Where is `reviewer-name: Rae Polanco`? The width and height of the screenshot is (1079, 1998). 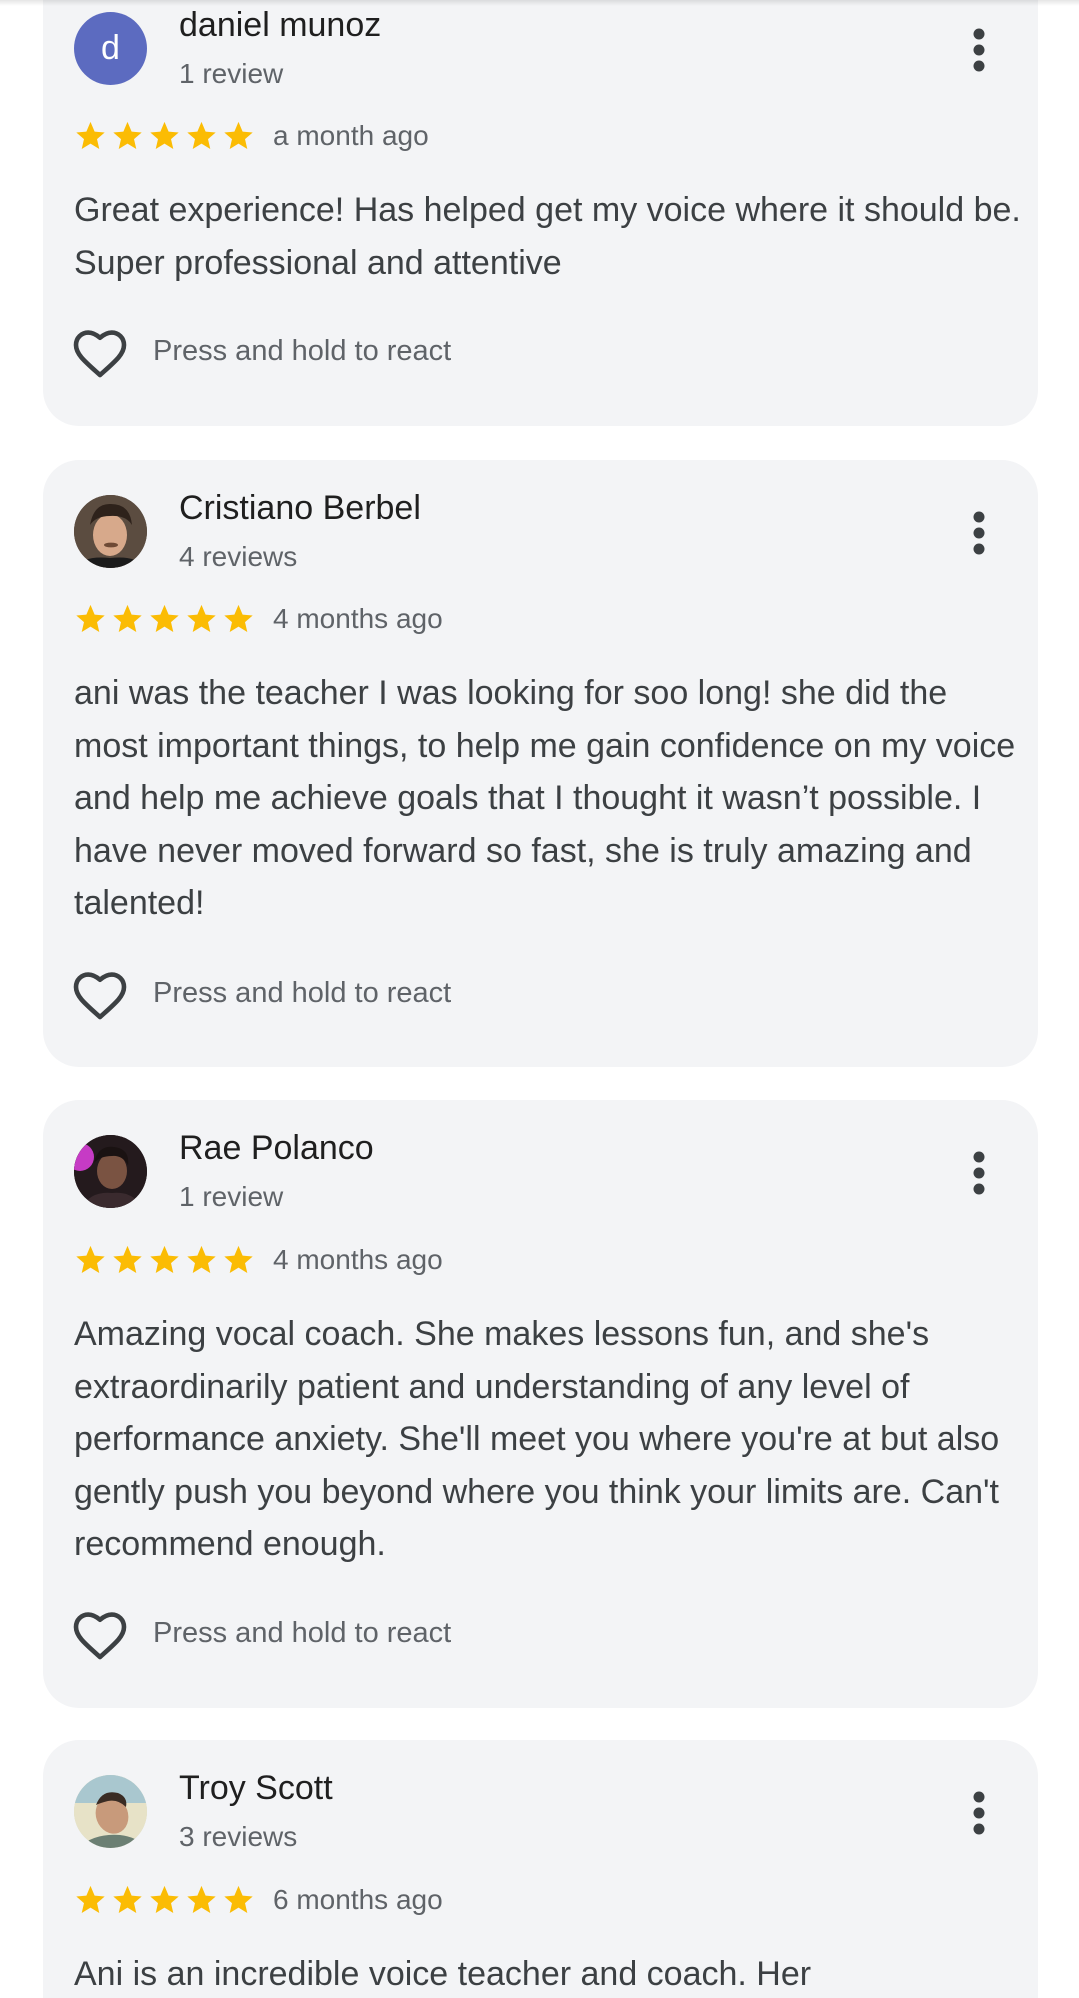 reviewer-name: Rae Polanco is located at coordinates (276, 1148).